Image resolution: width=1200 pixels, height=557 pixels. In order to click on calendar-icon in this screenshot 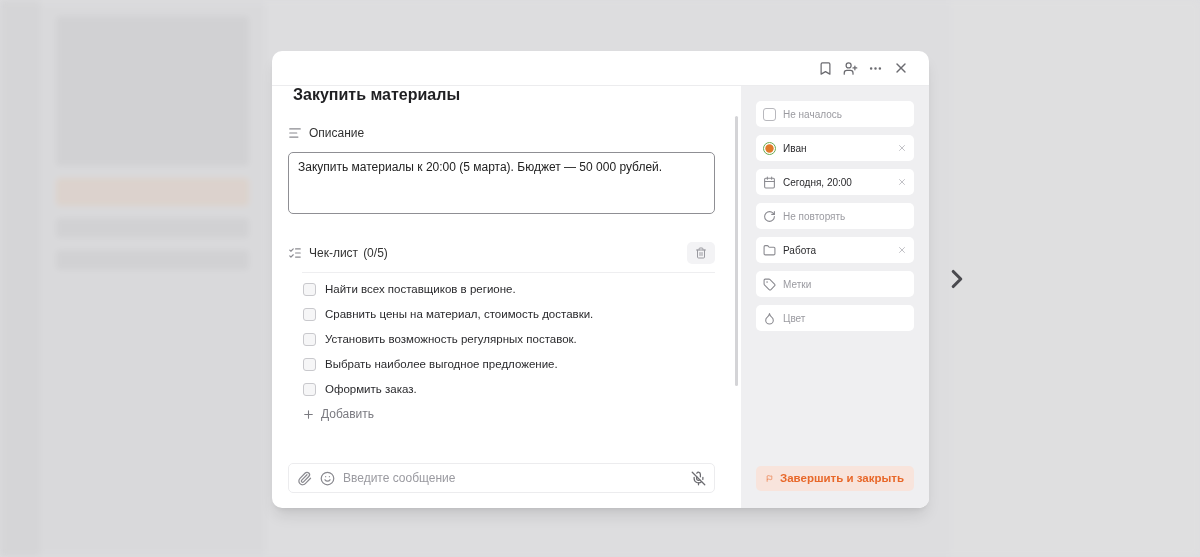, I will do `click(769, 182)`.